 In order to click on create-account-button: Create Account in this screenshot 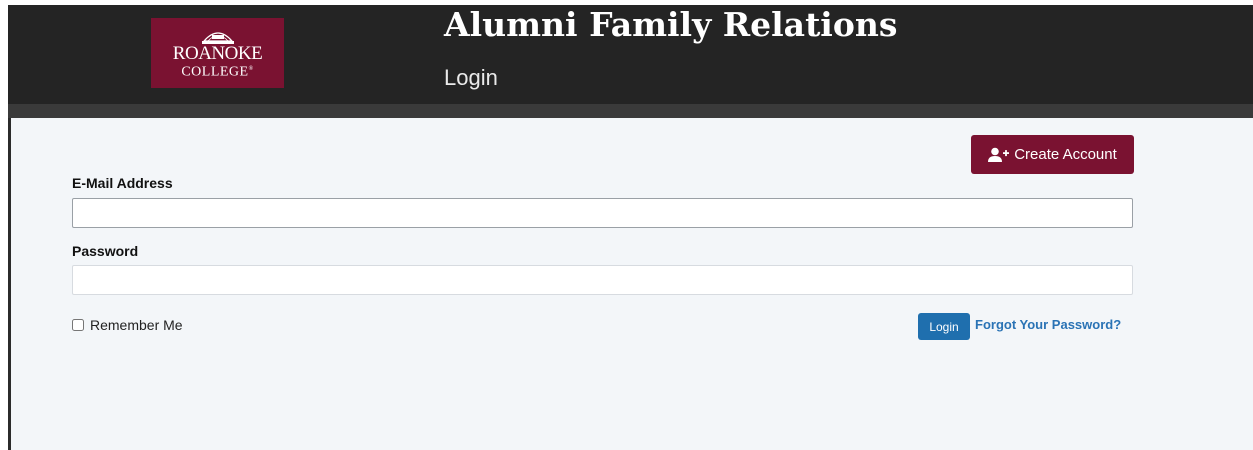, I will do `click(1052, 154)`.